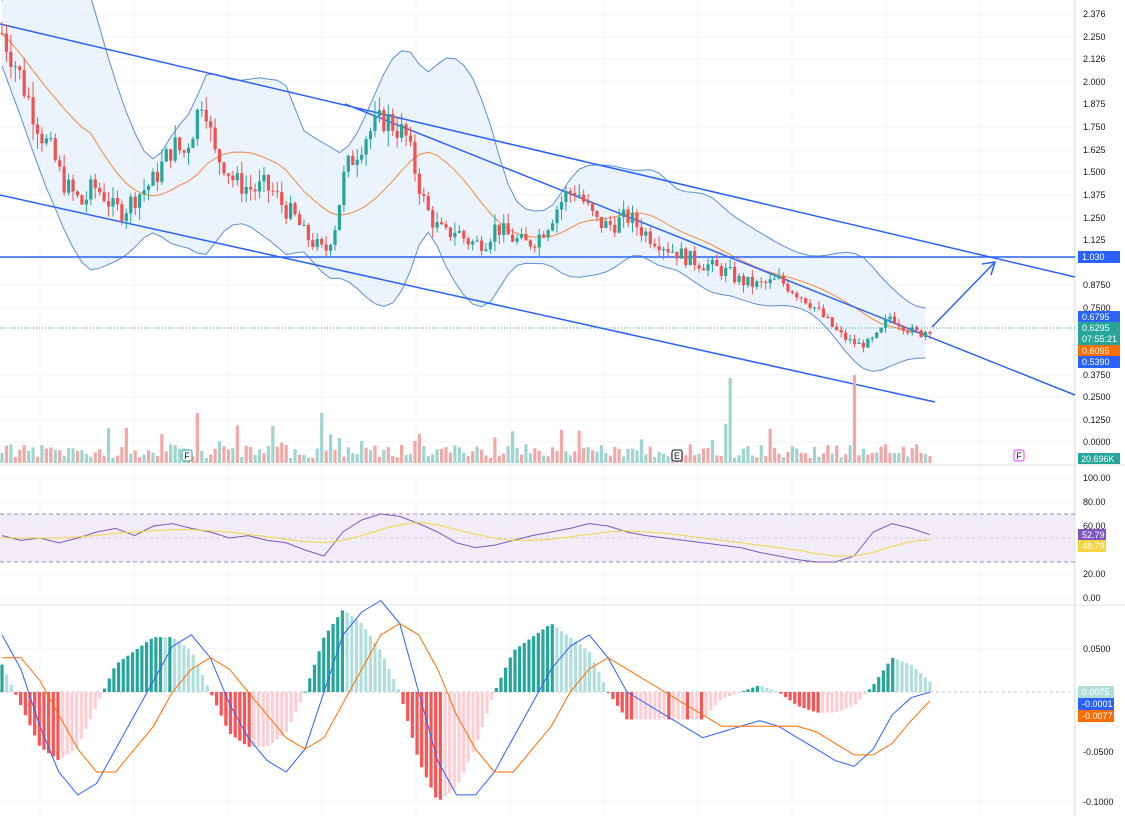 The height and width of the screenshot is (816, 1125). Describe the element at coordinates (1094, 37) in the screenshot. I see `price-tick-label: 2.250` at that location.